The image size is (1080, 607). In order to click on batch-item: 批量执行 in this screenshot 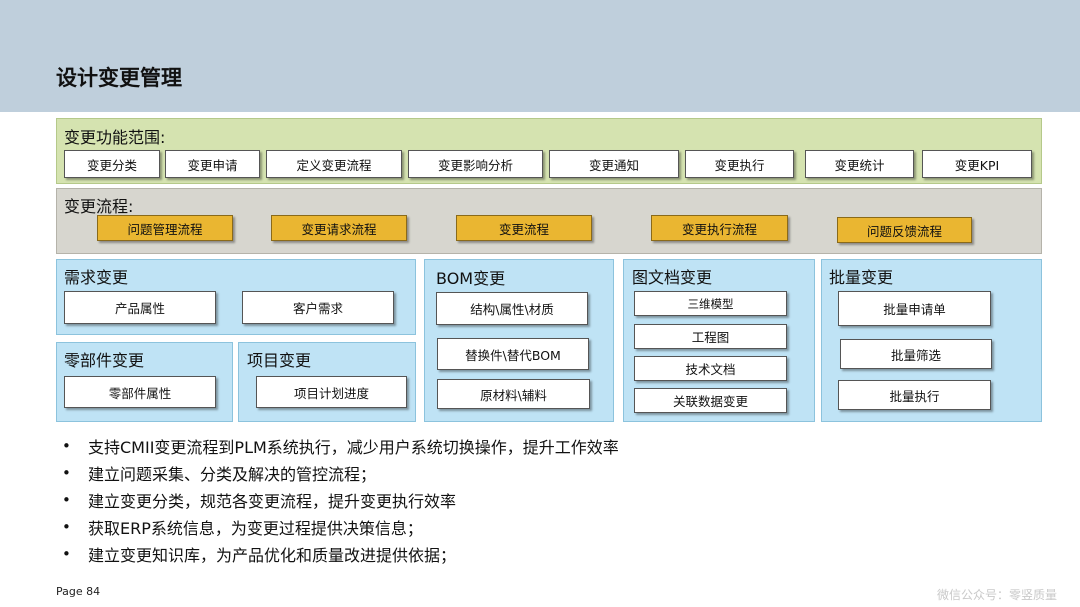, I will do `click(914, 395)`.